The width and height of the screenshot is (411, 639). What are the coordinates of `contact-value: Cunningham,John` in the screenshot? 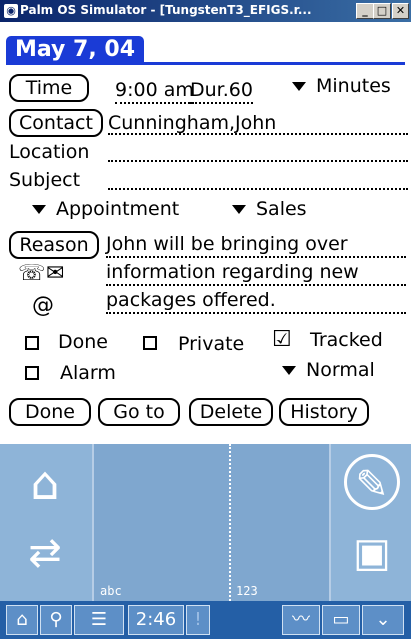 It's located at (192, 123).